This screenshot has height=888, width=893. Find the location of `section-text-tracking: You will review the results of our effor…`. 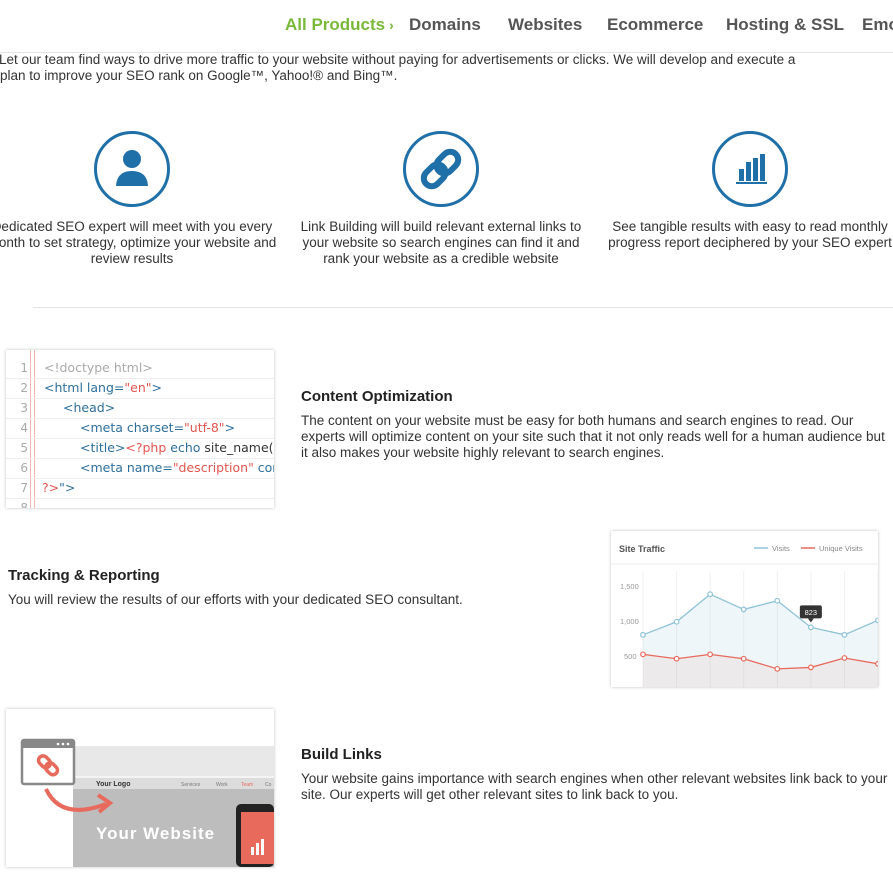

section-text-tracking: You will review the results of our effor… is located at coordinates (235, 599).